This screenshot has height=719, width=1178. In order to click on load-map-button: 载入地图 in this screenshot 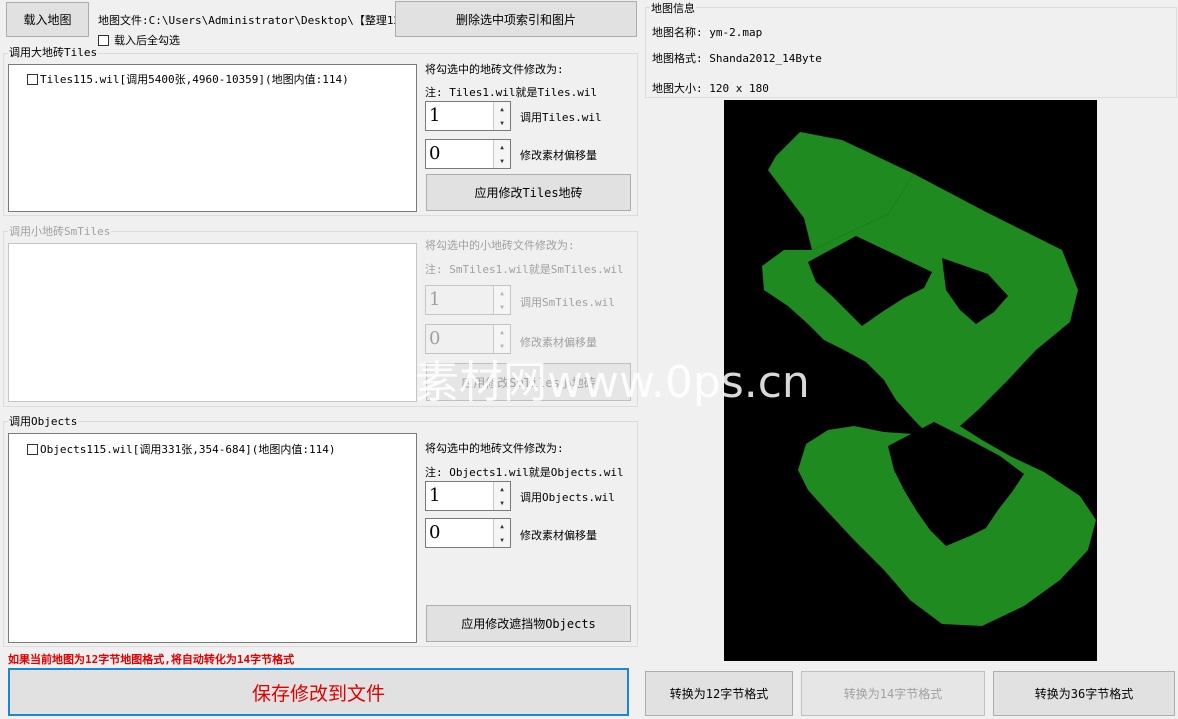, I will do `click(47, 19)`.